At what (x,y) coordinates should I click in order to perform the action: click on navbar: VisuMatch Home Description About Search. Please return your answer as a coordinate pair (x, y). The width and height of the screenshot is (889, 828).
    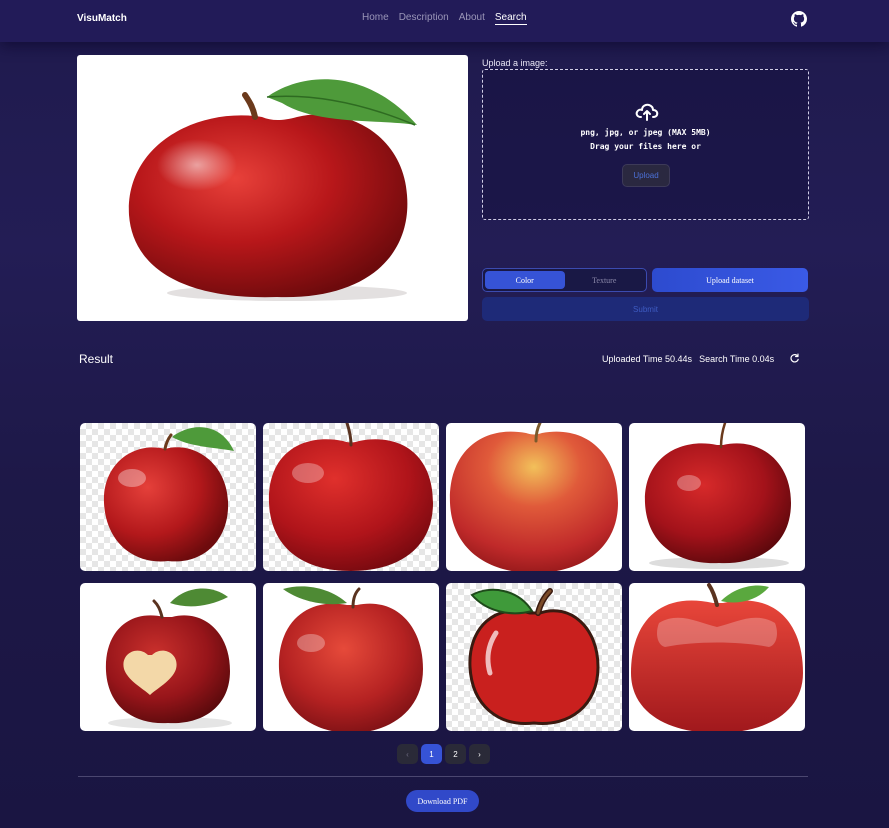
    Looking at the image, I should click on (444, 21).